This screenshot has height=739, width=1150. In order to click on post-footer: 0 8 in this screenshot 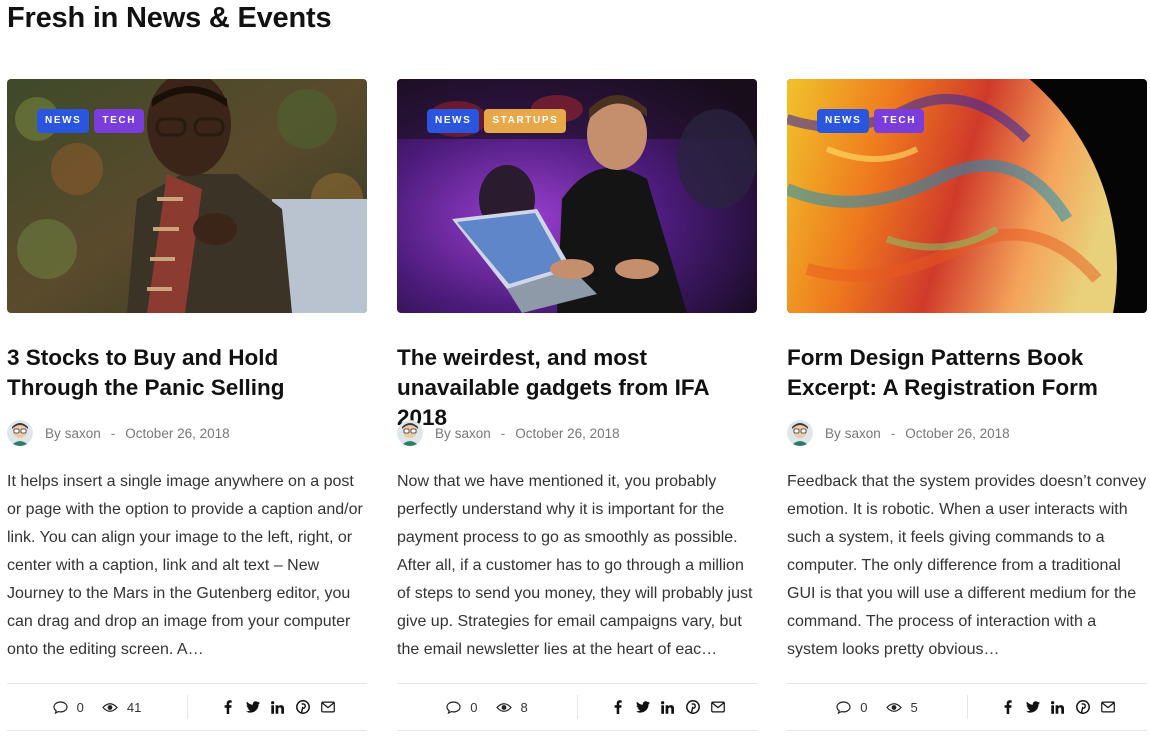, I will do `click(577, 707)`.